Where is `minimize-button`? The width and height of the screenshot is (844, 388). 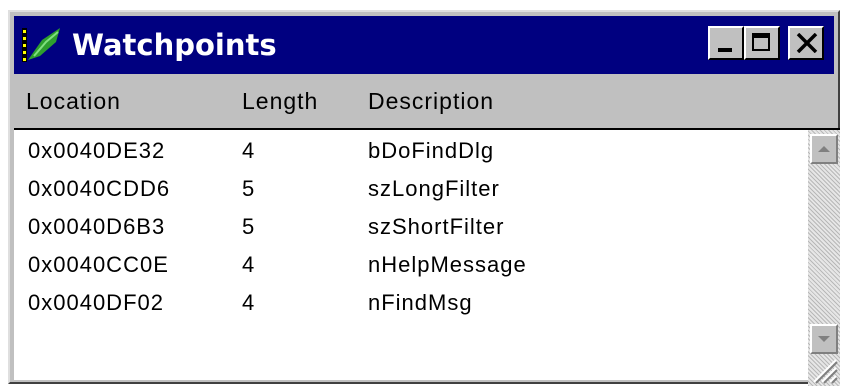 minimize-button is located at coordinates (726, 43).